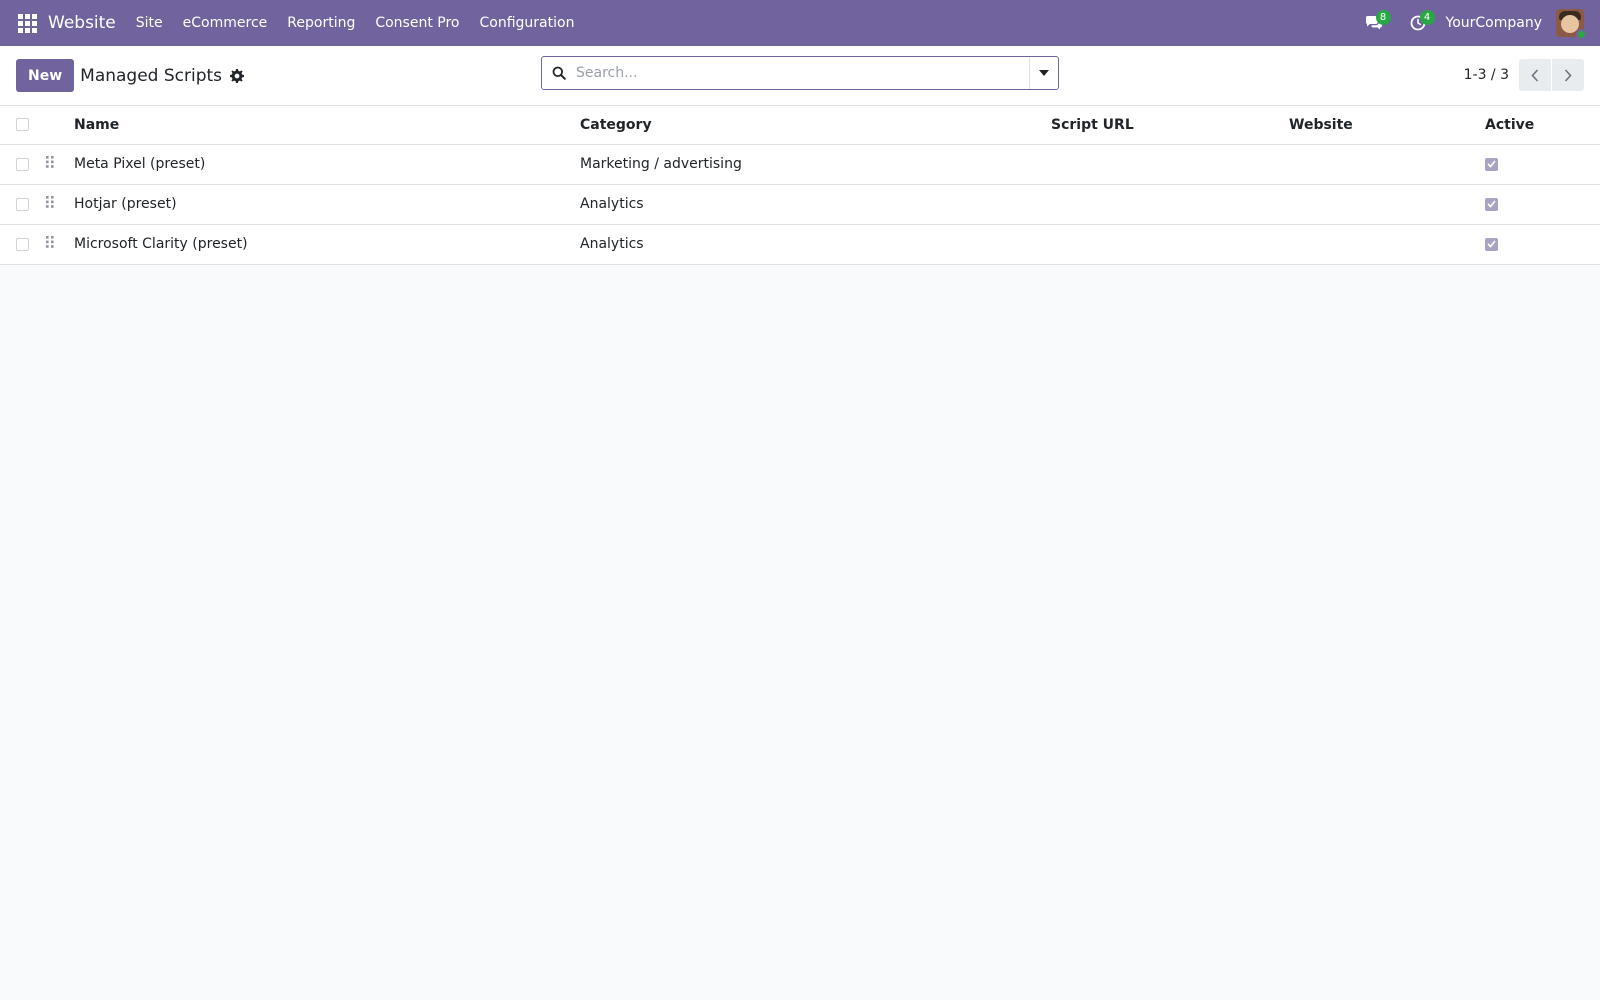 Image resolution: width=1600 pixels, height=1000 pixels. What do you see at coordinates (1387, 125) in the screenshot?
I see `column-header-website: Website` at bounding box center [1387, 125].